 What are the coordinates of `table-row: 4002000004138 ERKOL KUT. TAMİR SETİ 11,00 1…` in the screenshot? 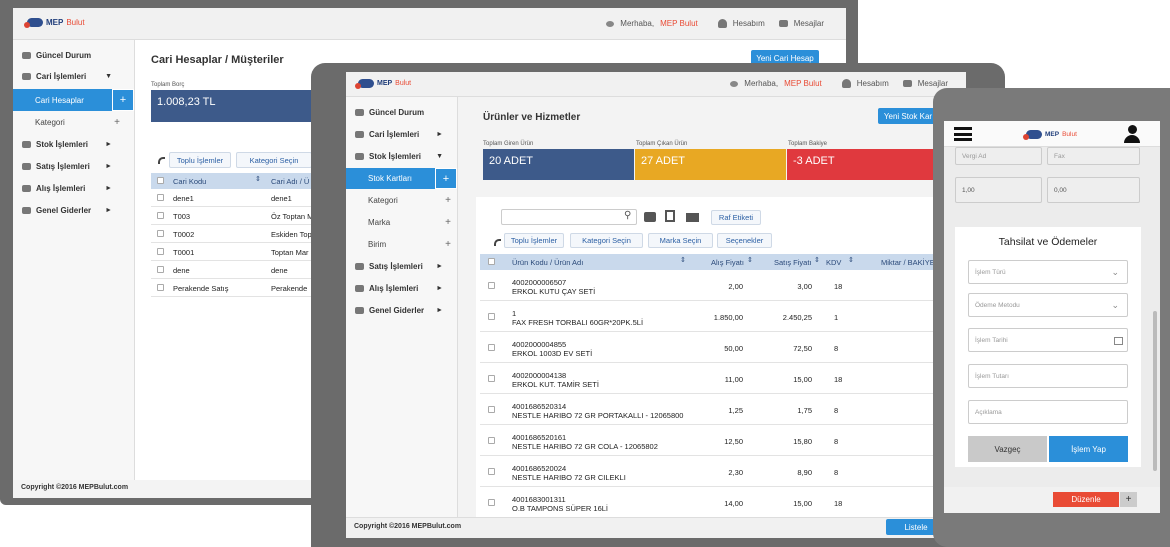 It's located at (723, 378).